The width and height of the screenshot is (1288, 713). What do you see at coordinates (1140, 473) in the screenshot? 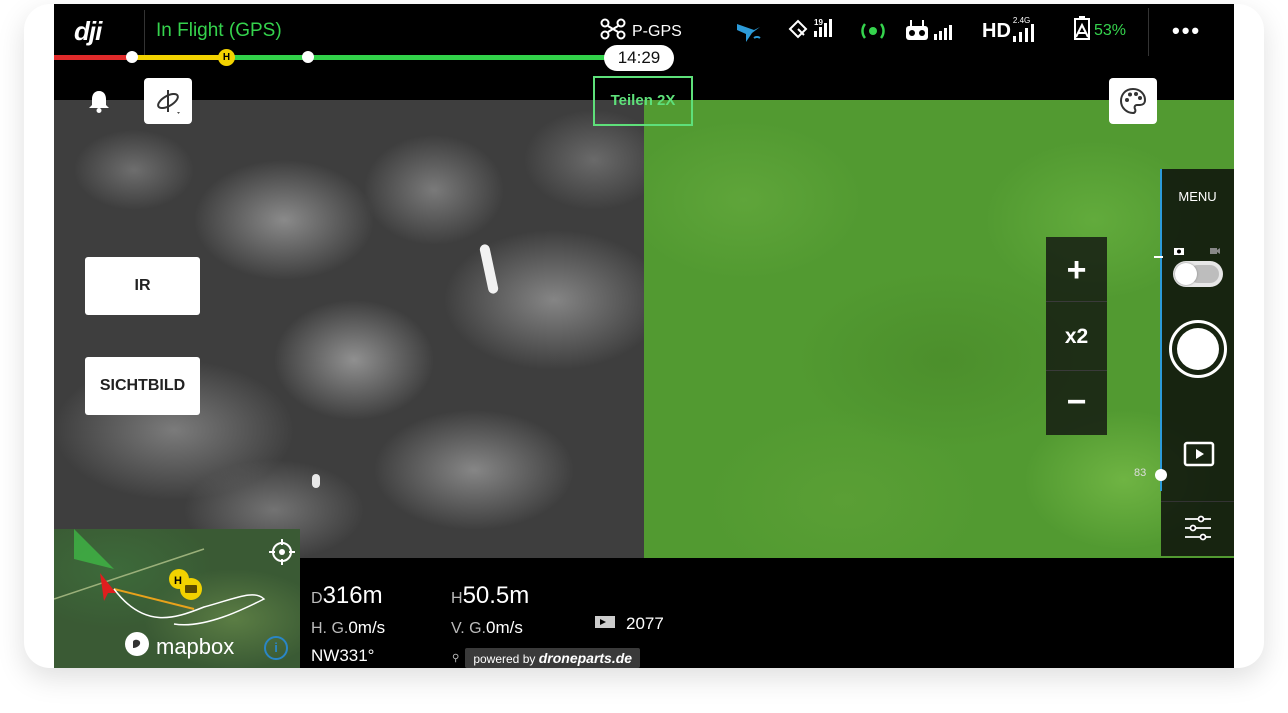
I see `exposure-slider-value: 83` at bounding box center [1140, 473].